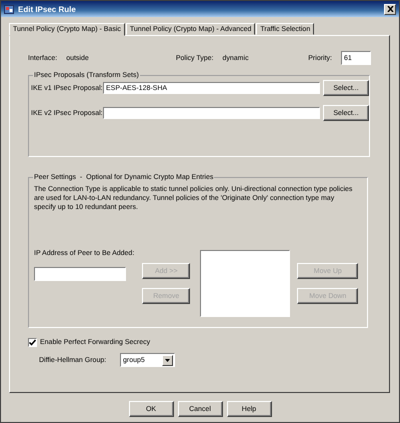 Image resolution: width=400 pixels, height=423 pixels. I want to click on close-icon, so click(390, 9).